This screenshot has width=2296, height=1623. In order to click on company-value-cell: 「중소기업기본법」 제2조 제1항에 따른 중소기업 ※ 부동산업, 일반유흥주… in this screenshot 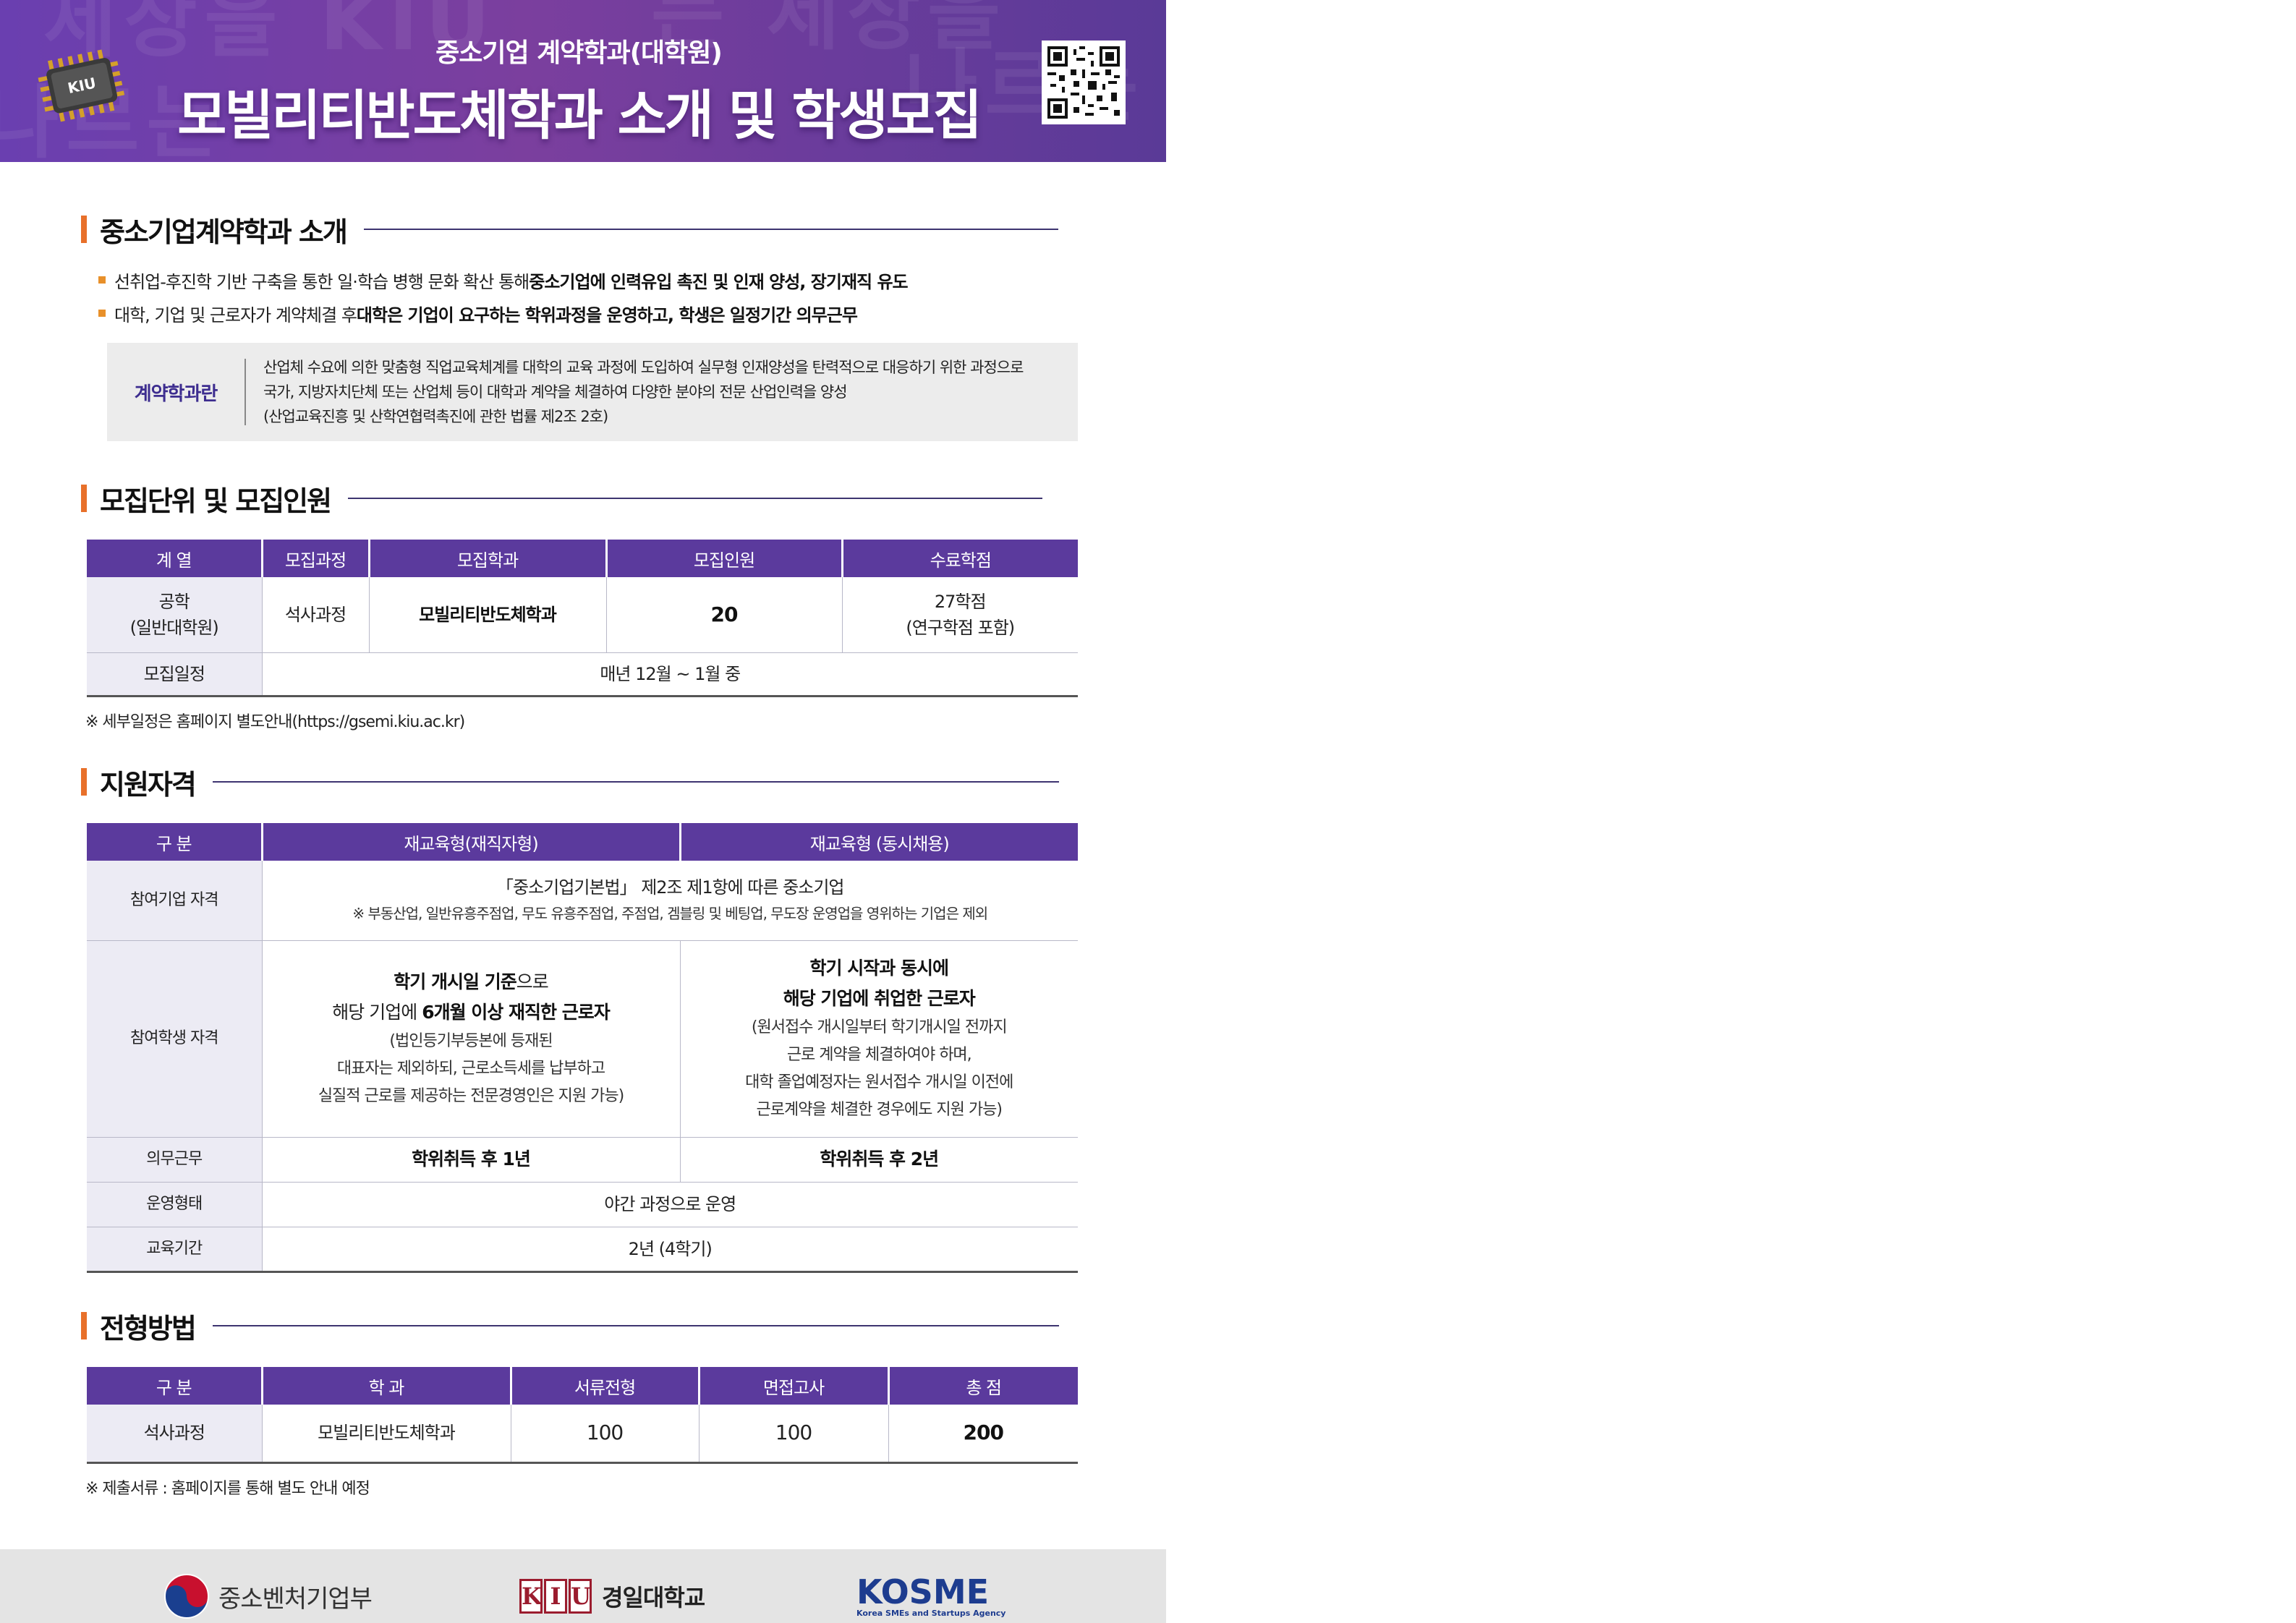, I will do `click(670, 901)`.